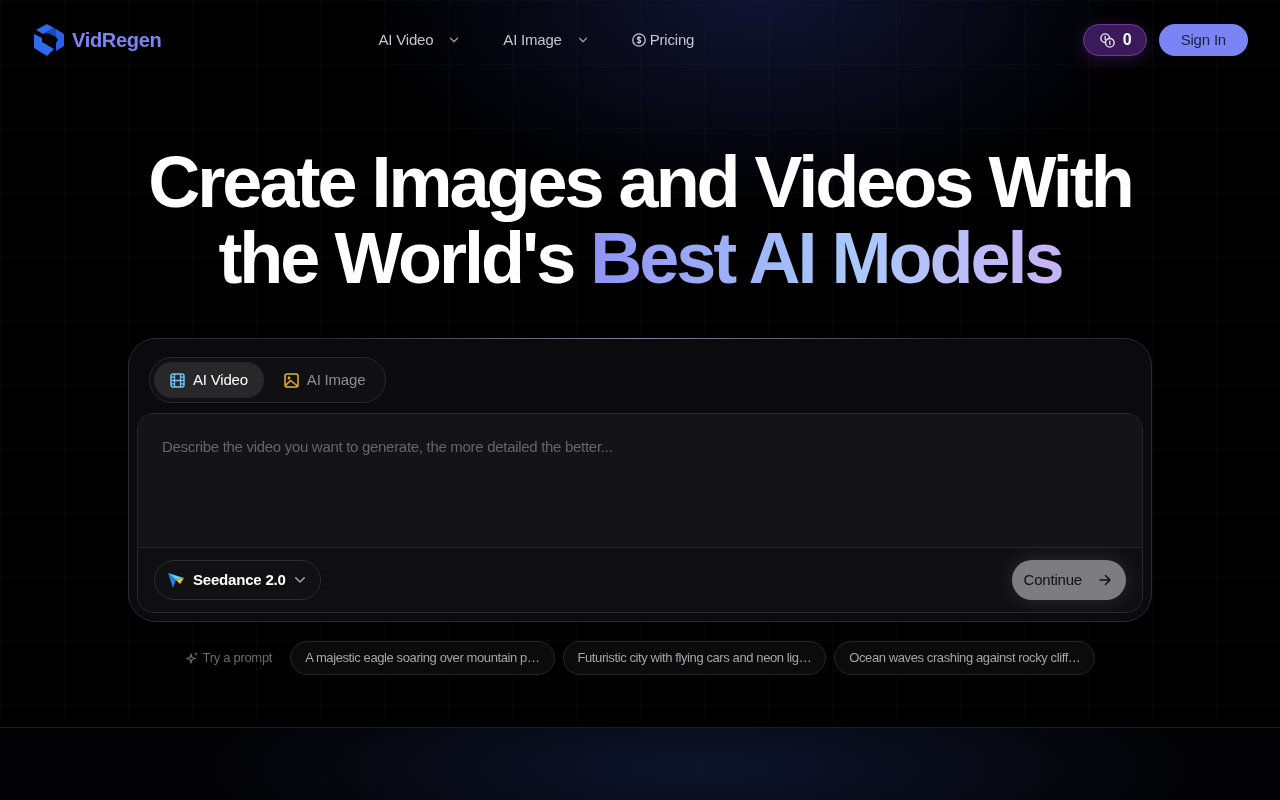 This screenshot has height=800, width=1280. Describe the element at coordinates (237, 658) in the screenshot. I see `try-prompt-label: Try a prompt` at that location.